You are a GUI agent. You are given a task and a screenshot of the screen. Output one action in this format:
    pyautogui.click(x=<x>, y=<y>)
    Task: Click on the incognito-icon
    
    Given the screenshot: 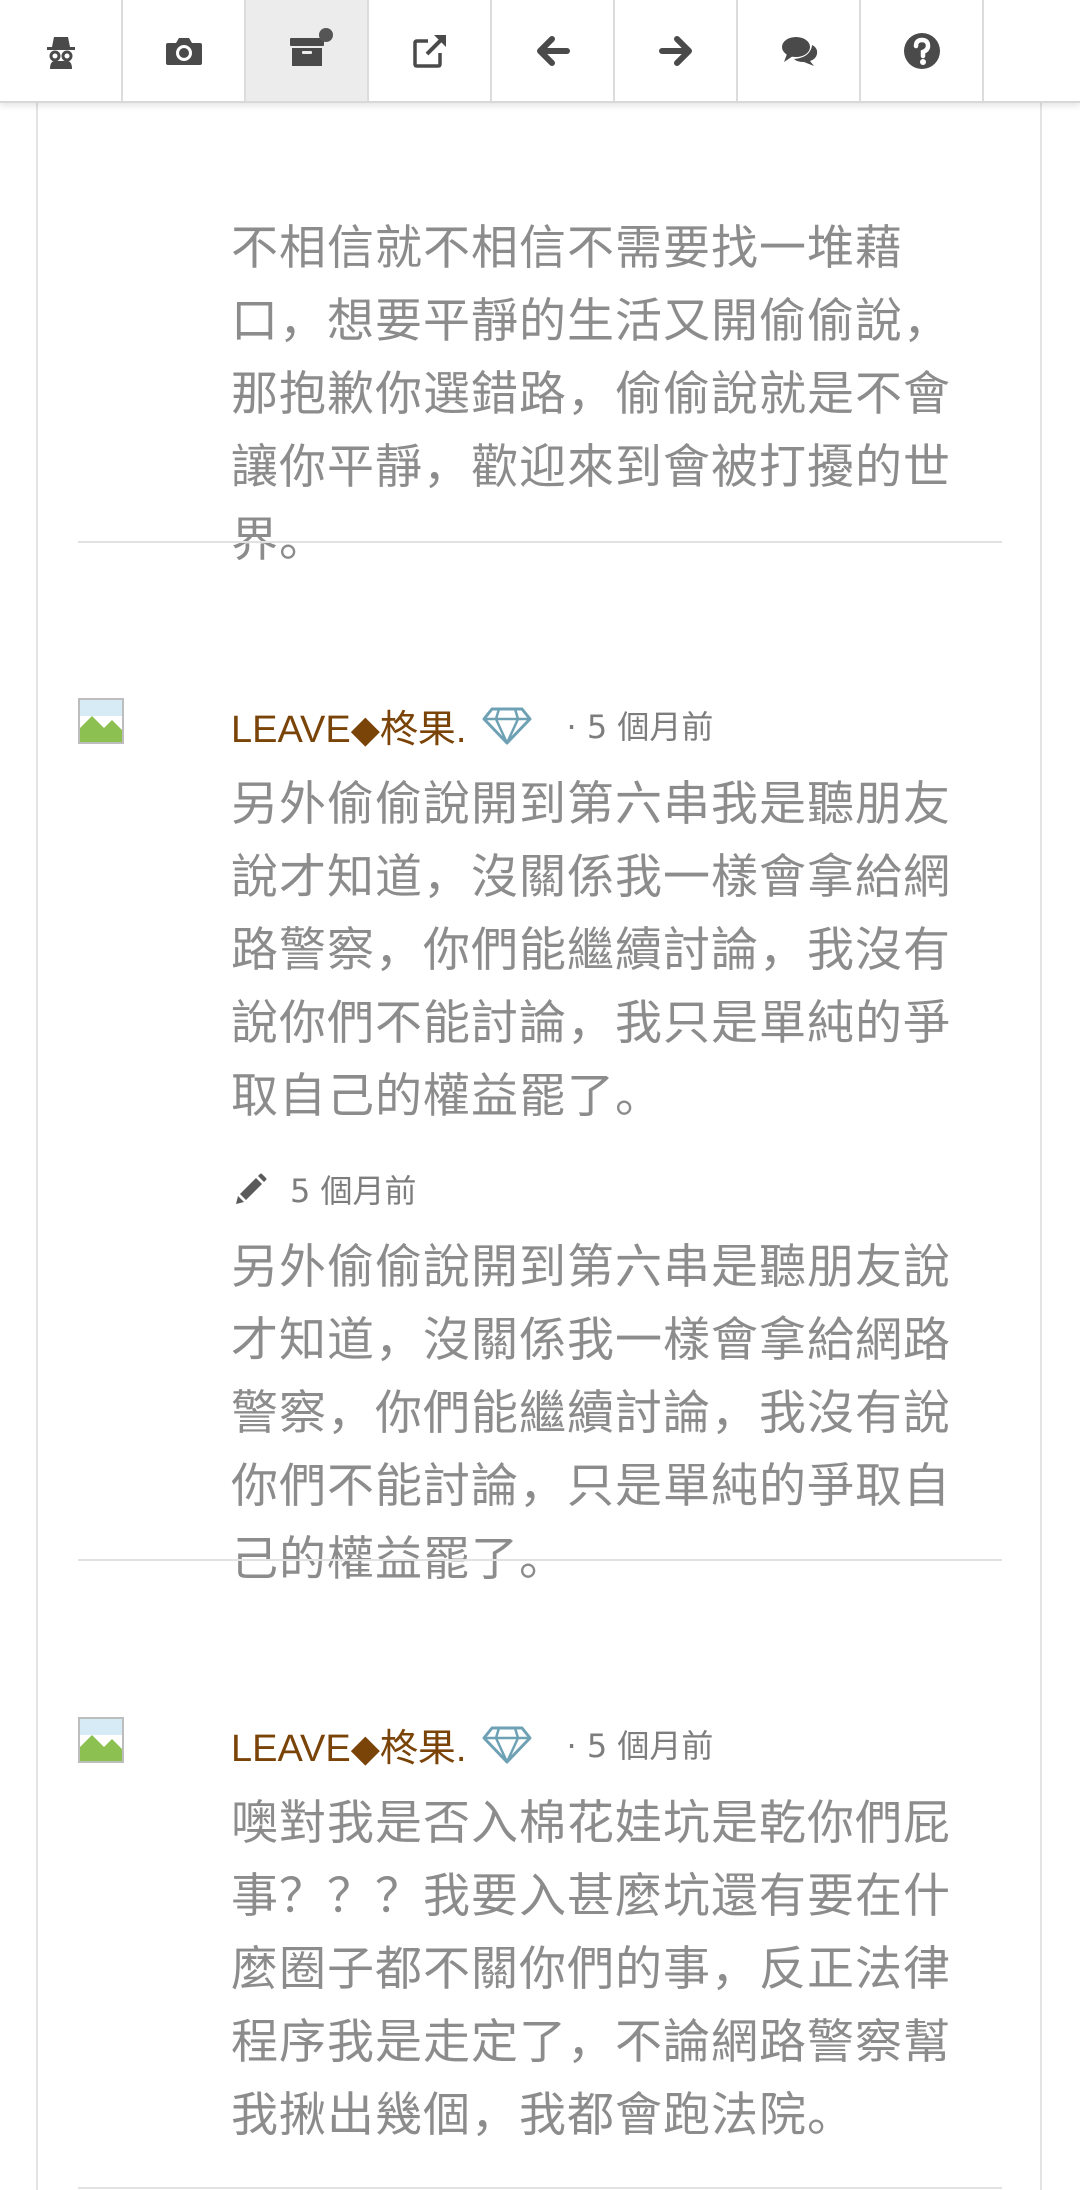 What is the action you would take?
    pyautogui.click(x=60, y=52)
    